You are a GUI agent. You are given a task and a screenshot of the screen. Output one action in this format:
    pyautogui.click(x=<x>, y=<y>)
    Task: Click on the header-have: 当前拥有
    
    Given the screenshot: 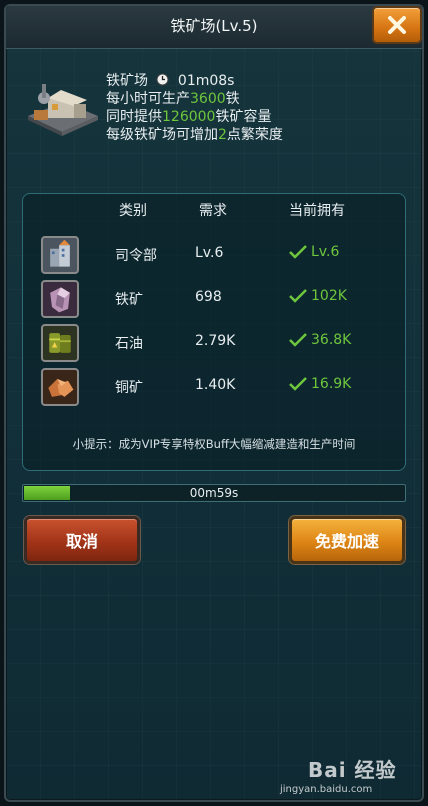 What is the action you would take?
    pyautogui.click(x=317, y=211)
    